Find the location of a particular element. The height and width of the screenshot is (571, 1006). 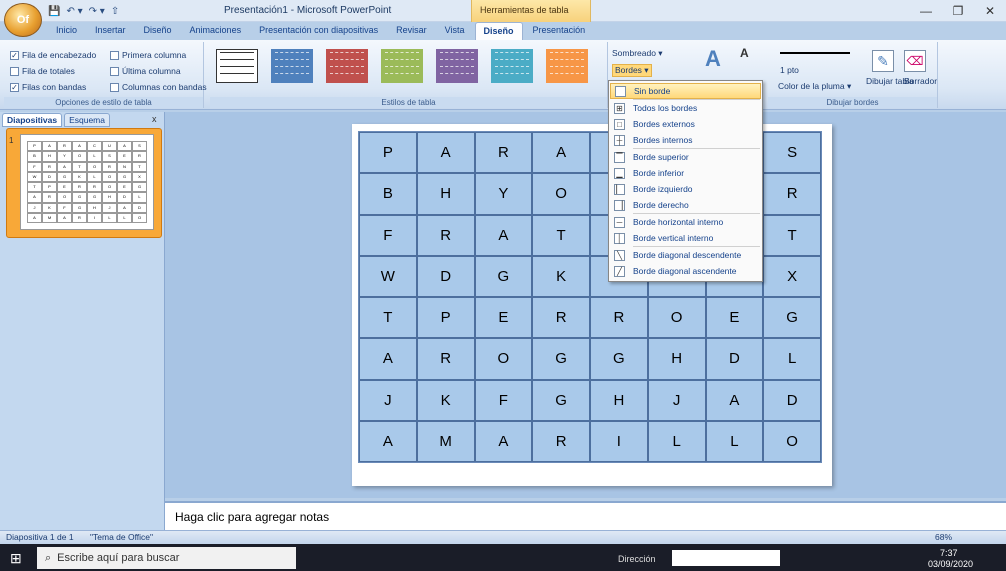

borders-menu-item: Sin borde is located at coordinates (685, 91).